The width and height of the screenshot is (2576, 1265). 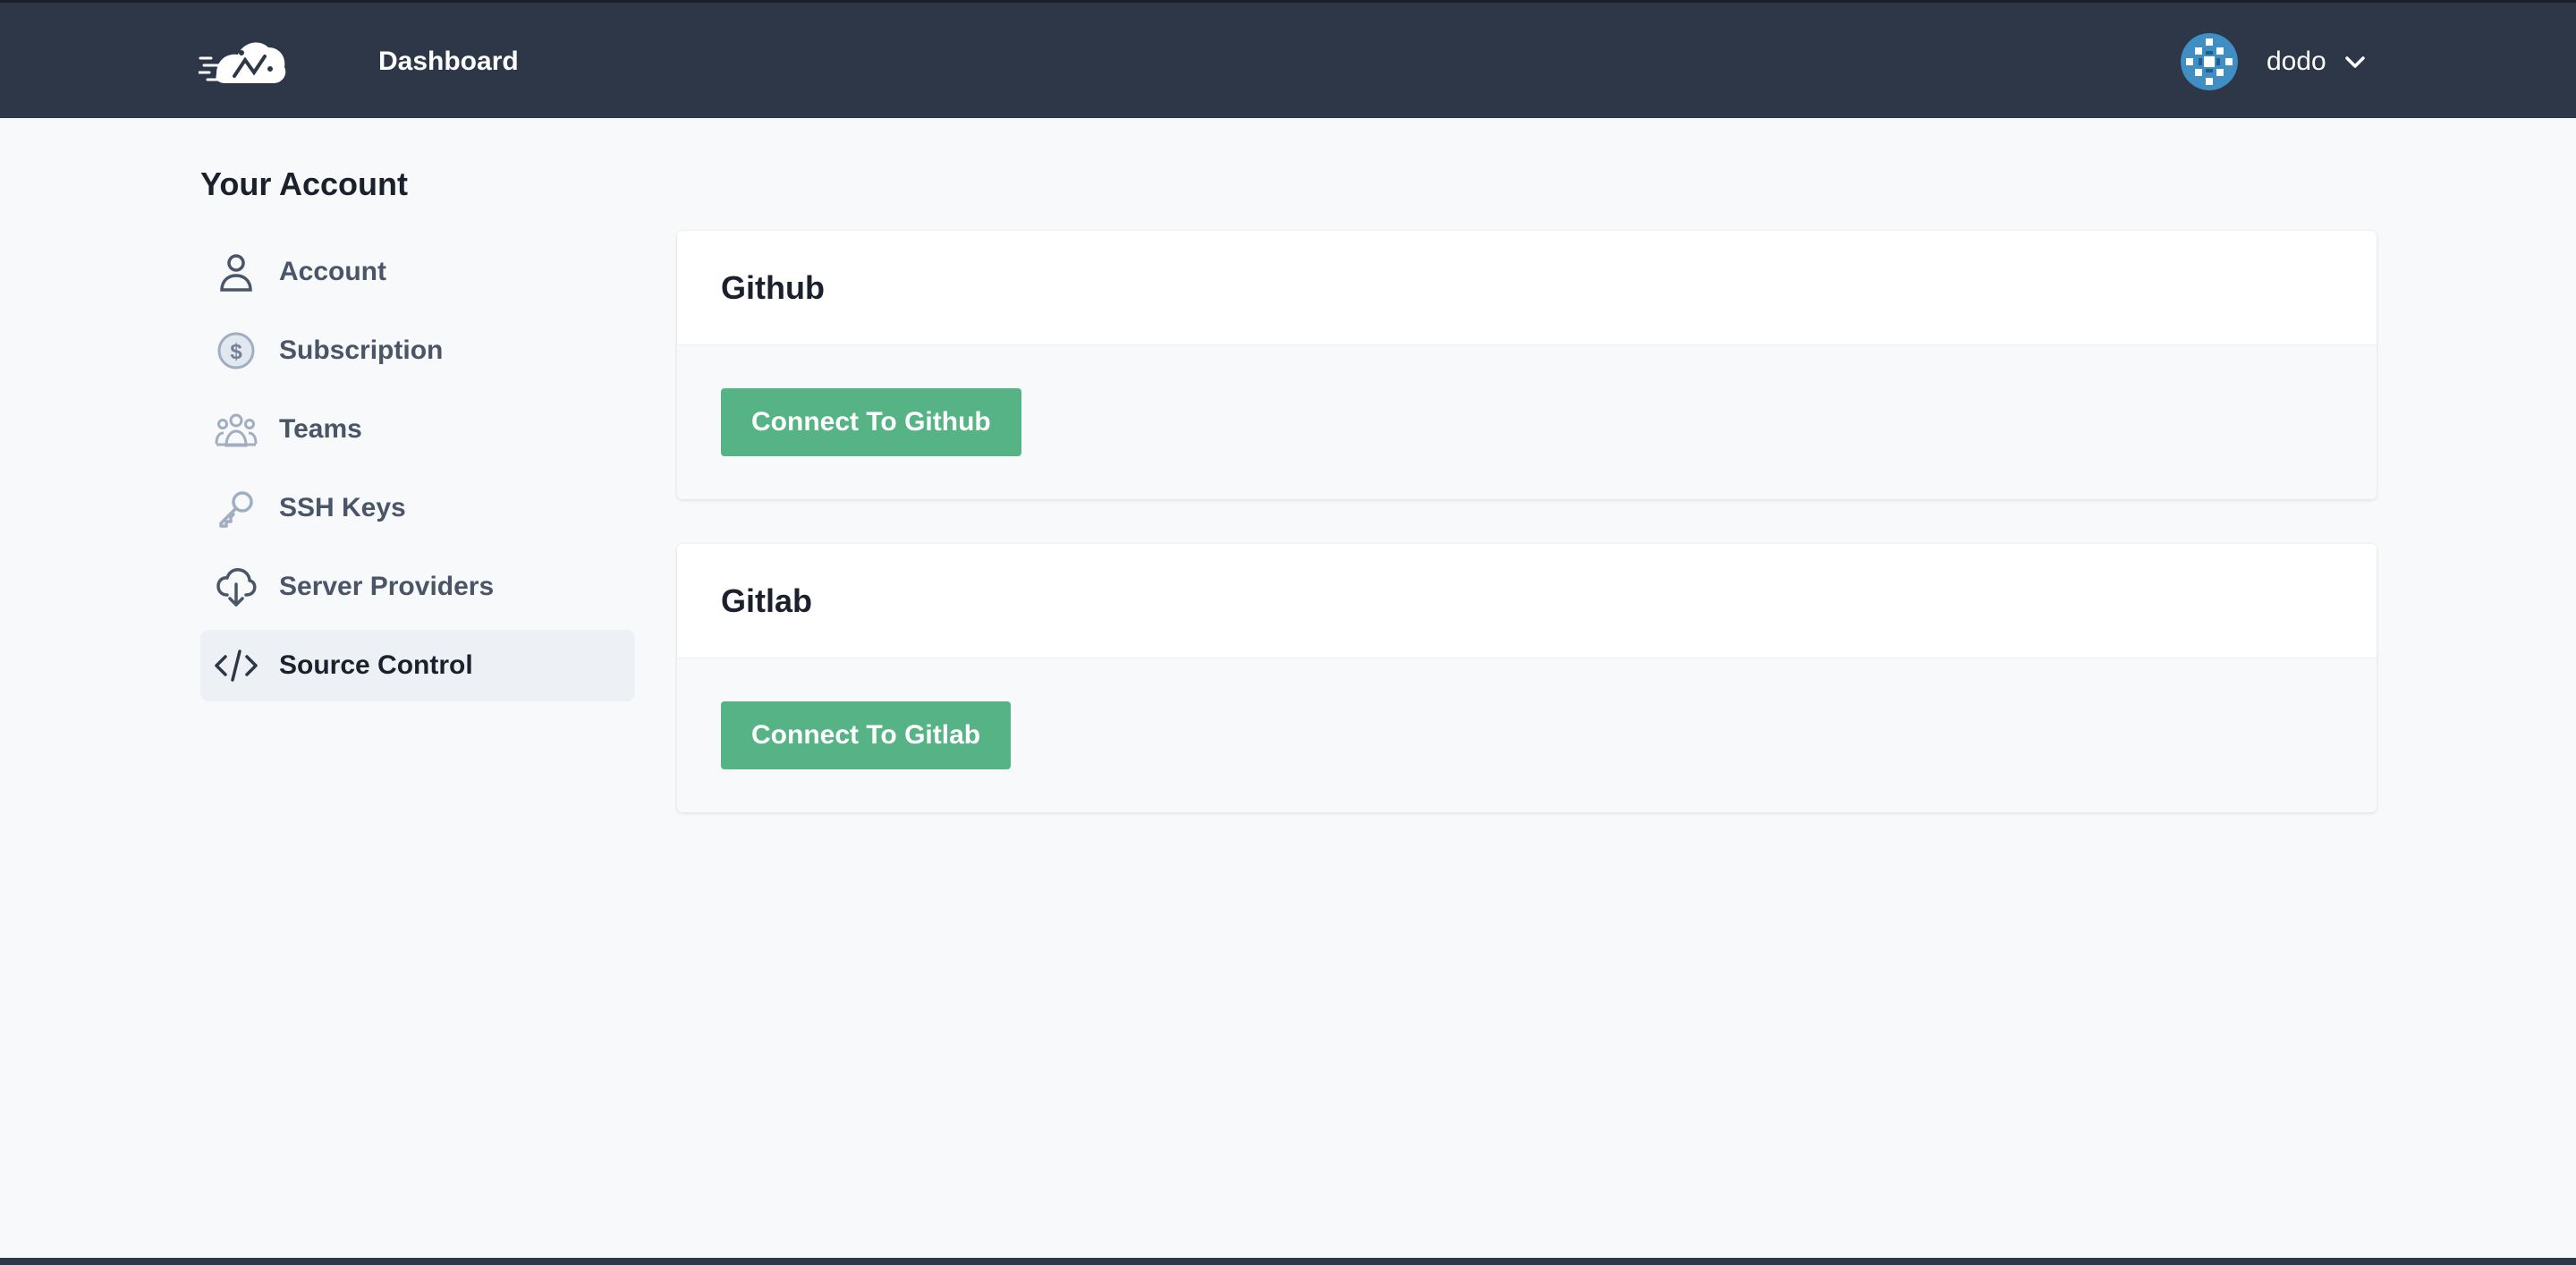 What do you see at coordinates (417, 272) in the screenshot?
I see `sidebar-item-account: Account` at bounding box center [417, 272].